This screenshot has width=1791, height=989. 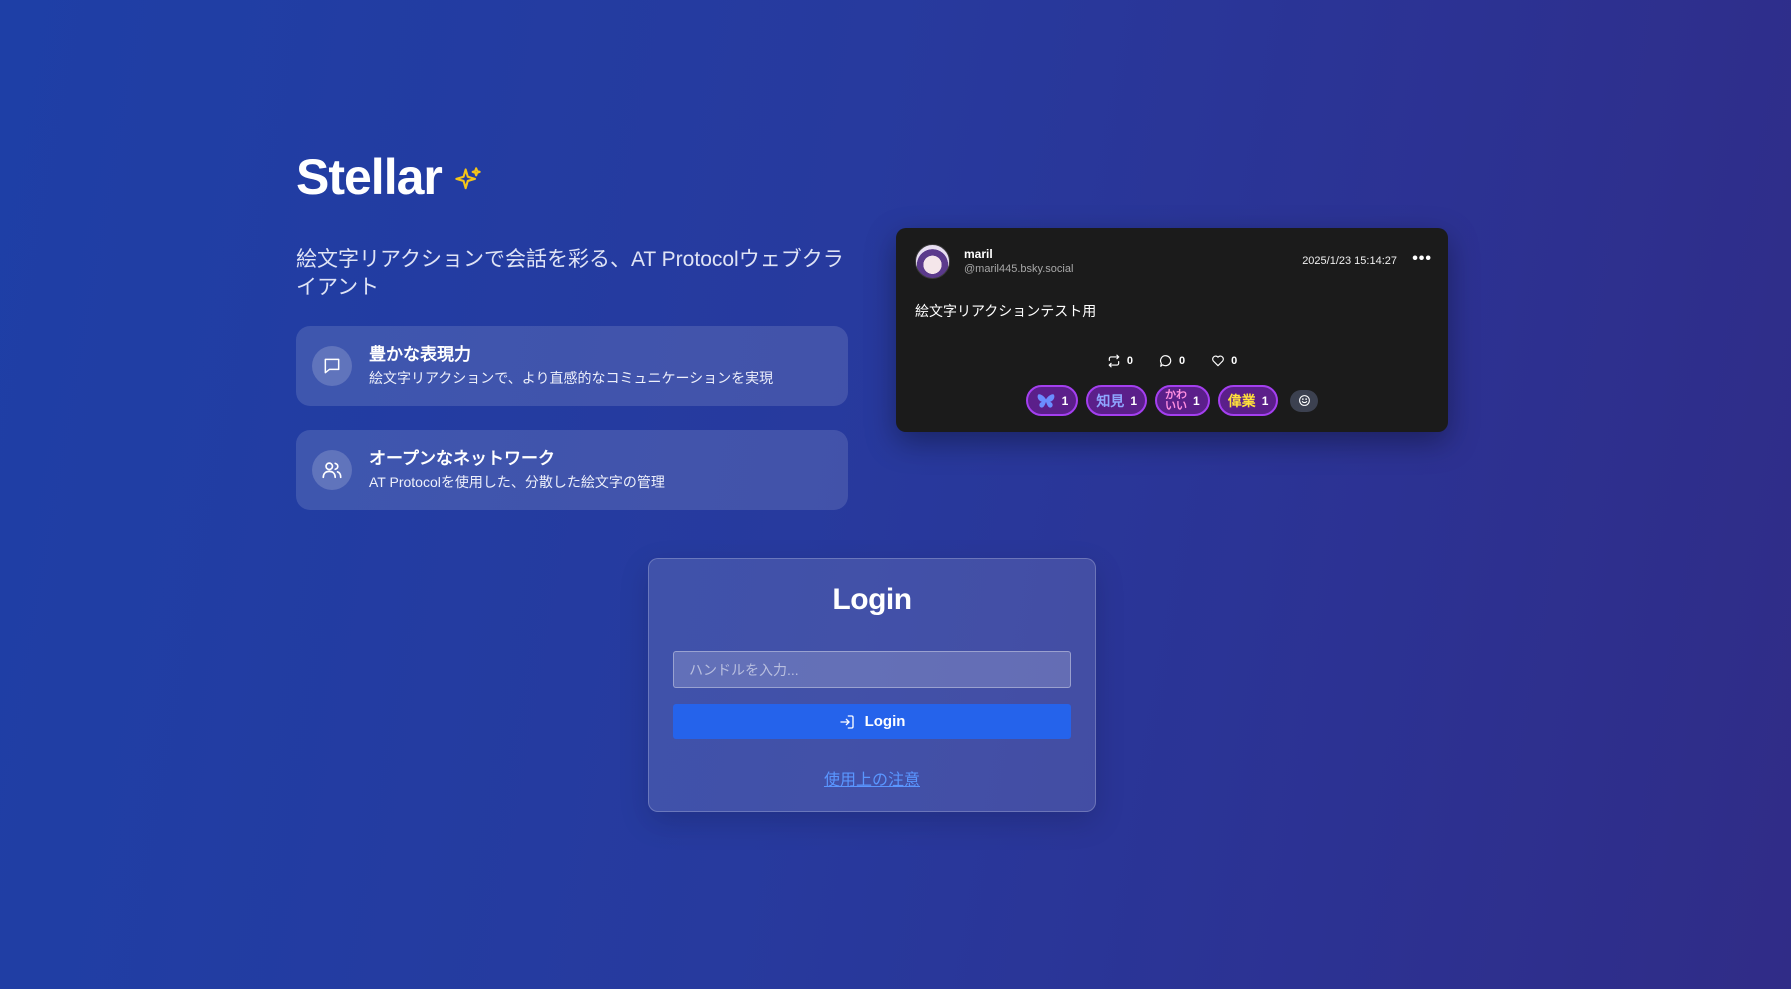 I want to click on app-title: Stellar, so click(x=389, y=177).